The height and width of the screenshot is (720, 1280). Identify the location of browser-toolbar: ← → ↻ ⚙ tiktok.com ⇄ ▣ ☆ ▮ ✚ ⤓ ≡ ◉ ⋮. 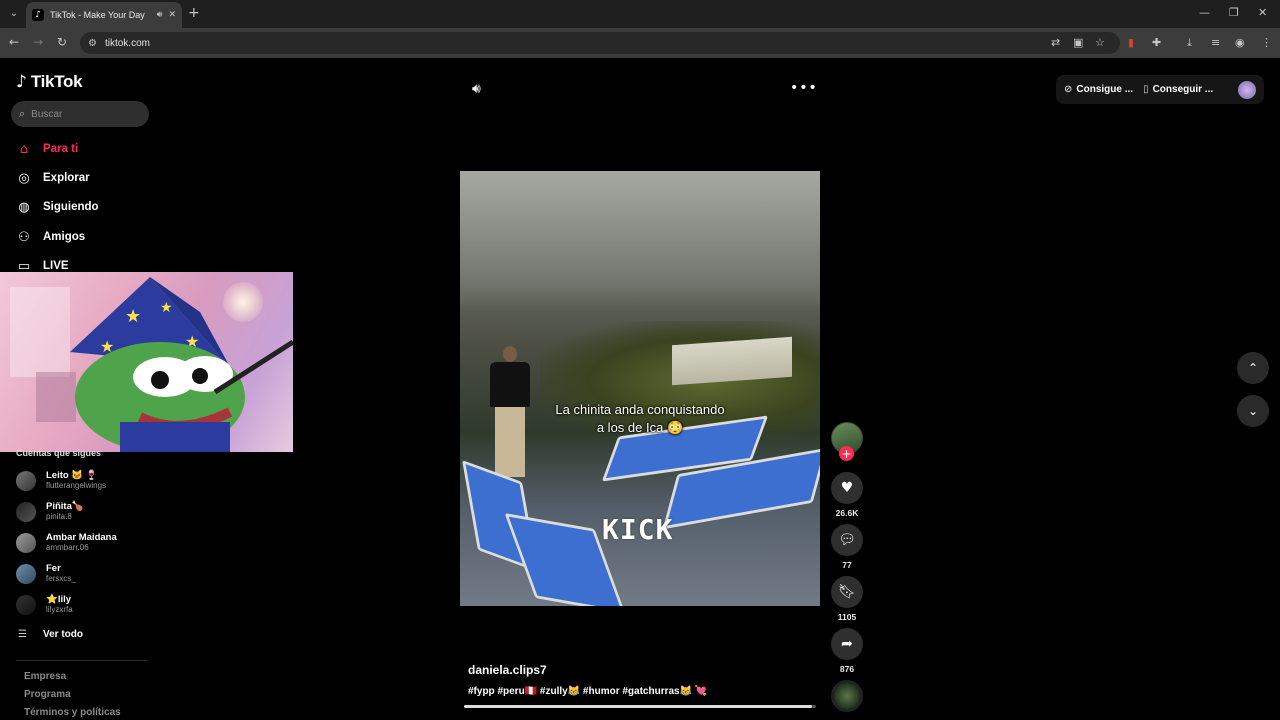
(640, 43).